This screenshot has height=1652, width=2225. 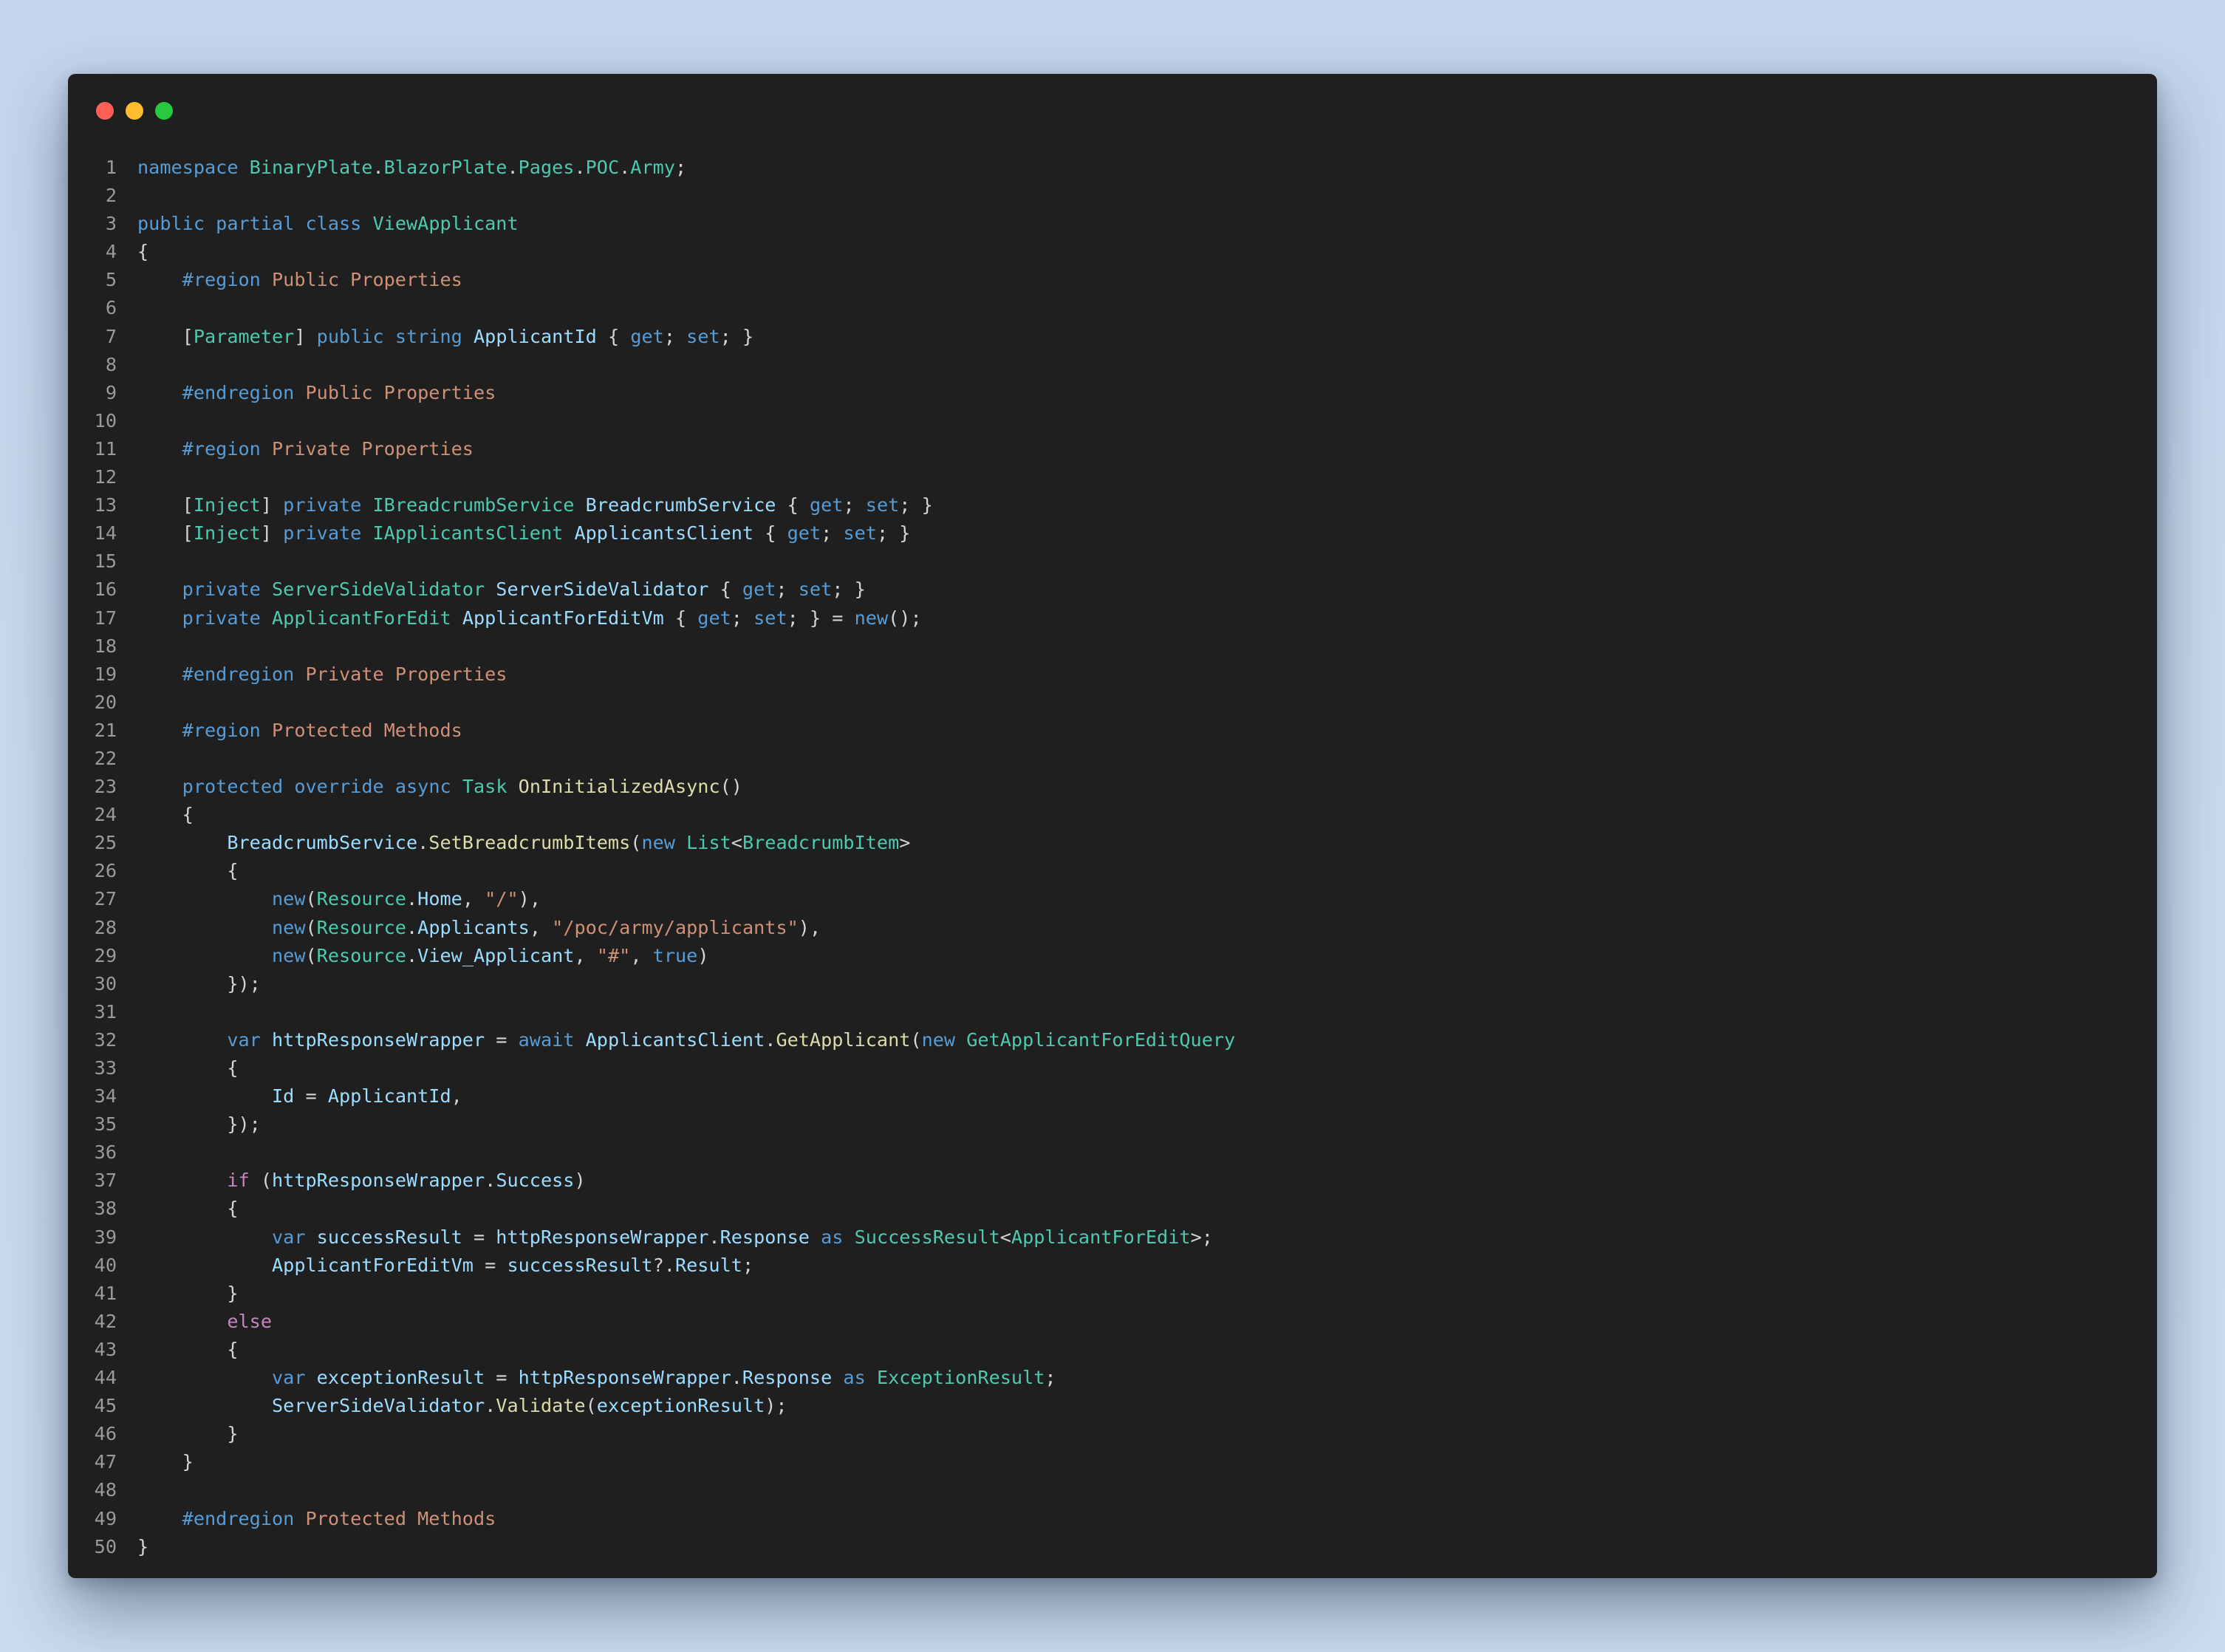 I want to click on maximize-button, so click(x=164, y=111).